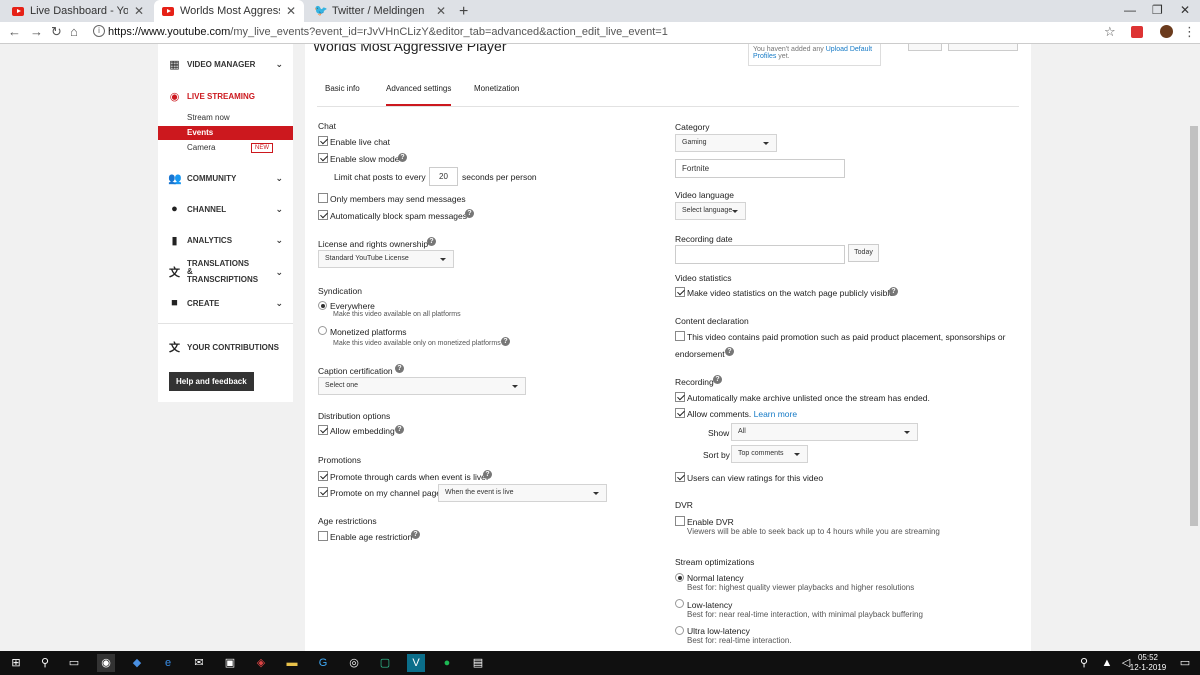 Image resolution: width=1200 pixels, height=675 pixels. What do you see at coordinates (323, 492) in the screenshot?
I see `promote-channel-checkbox` at bounding box center [323, 492].